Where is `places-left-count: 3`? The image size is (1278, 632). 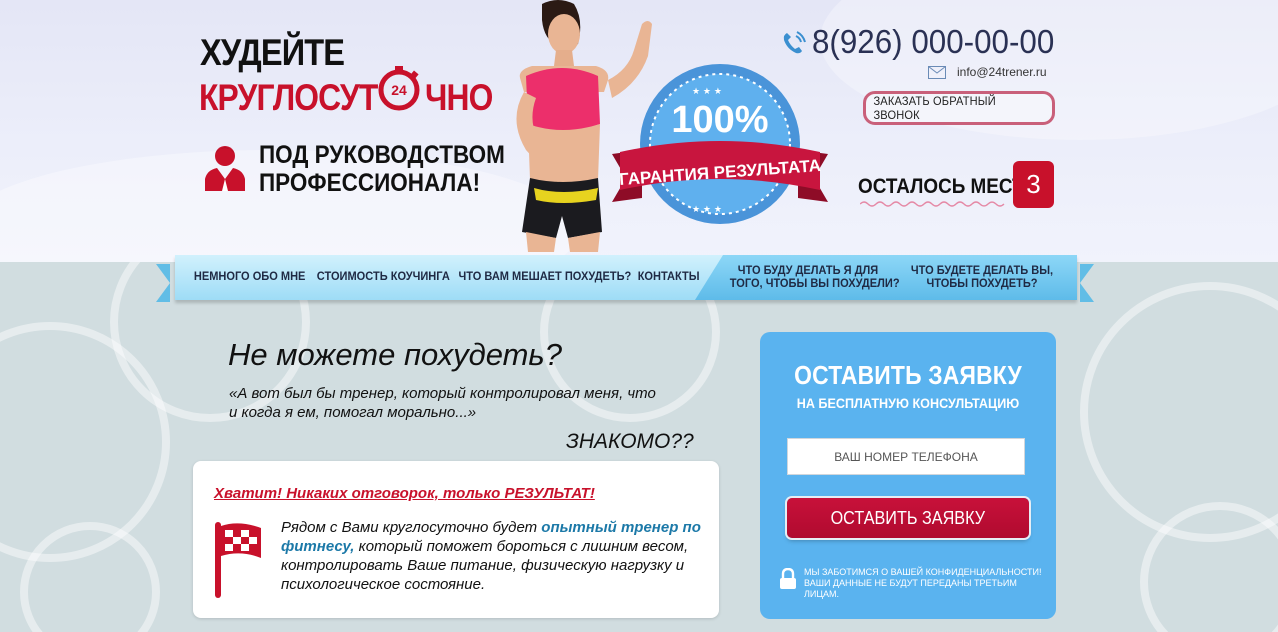 places-left-count: 3 is located at coordinates (1033, 184).